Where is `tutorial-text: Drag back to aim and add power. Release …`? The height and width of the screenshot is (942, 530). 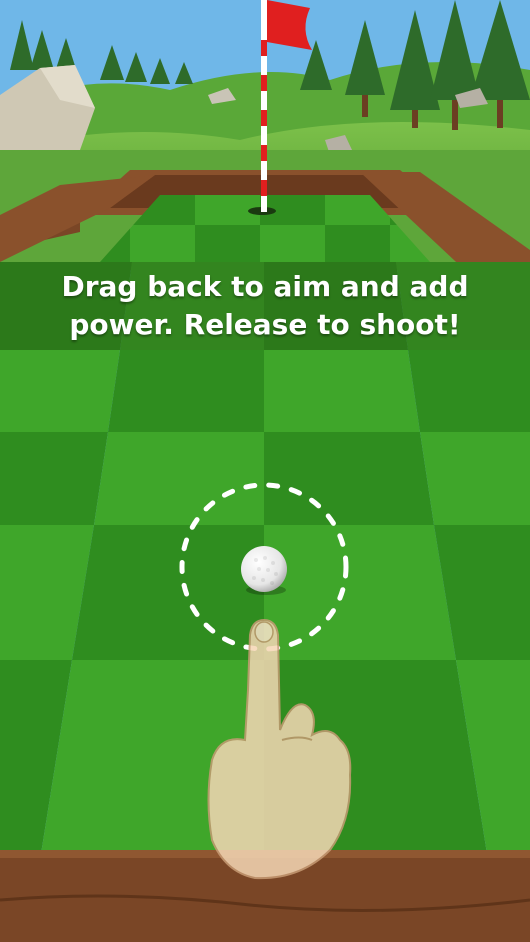 tutorial-text: Drag back to aim and add power. Release … is located at coordinates (265, 305).